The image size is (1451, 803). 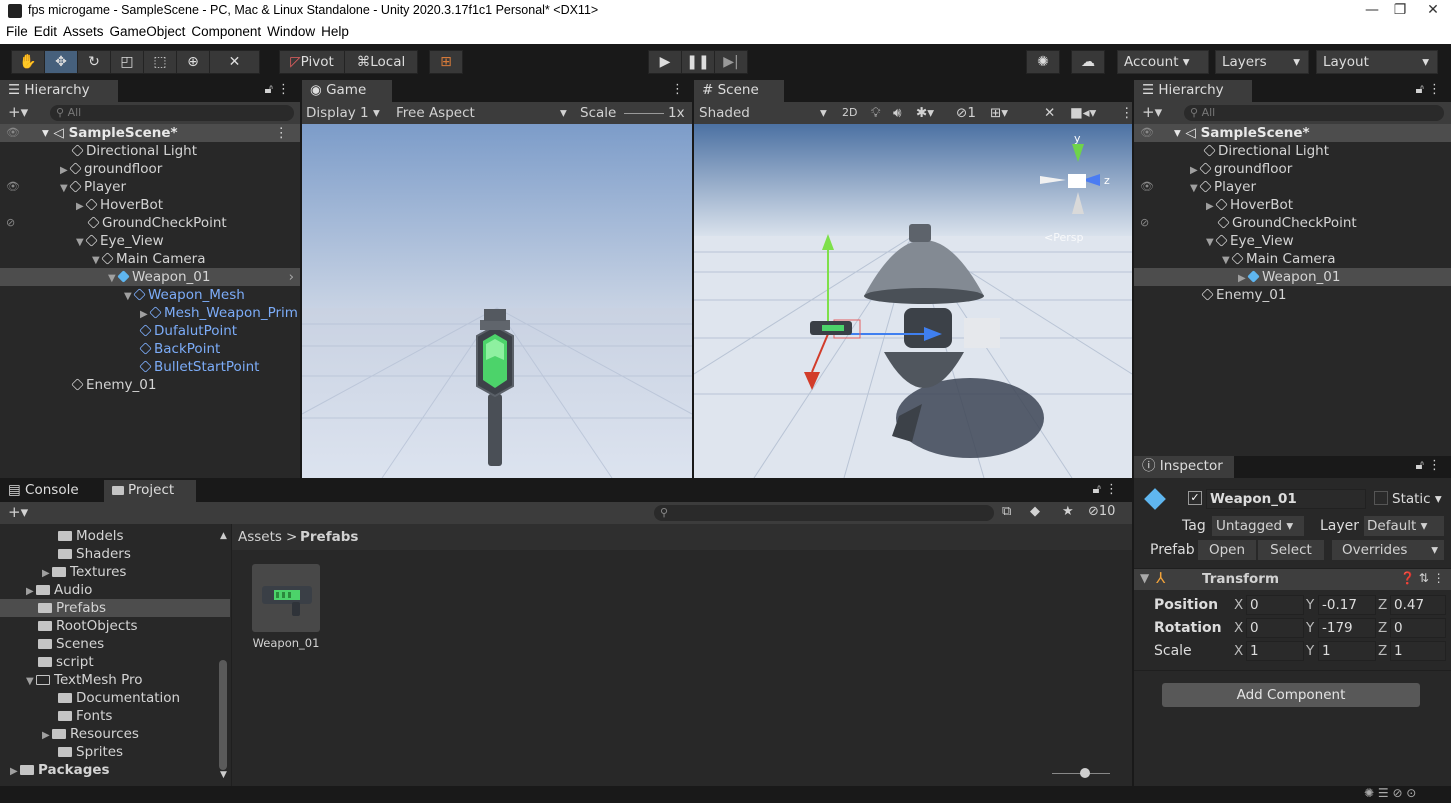 What do you see at coordinates (824, 513) in the screenshot?
I see `project-search-input: ⚲` at bounding box center [824, 513].